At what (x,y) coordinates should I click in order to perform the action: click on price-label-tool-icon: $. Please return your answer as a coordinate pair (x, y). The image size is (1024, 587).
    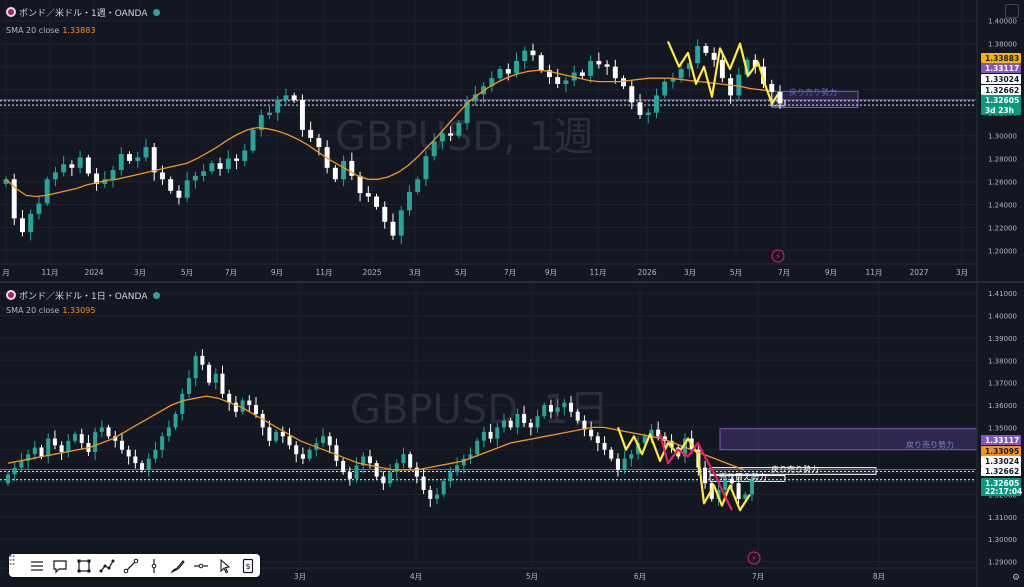
    Looking at the image, I should click on (249, 565).